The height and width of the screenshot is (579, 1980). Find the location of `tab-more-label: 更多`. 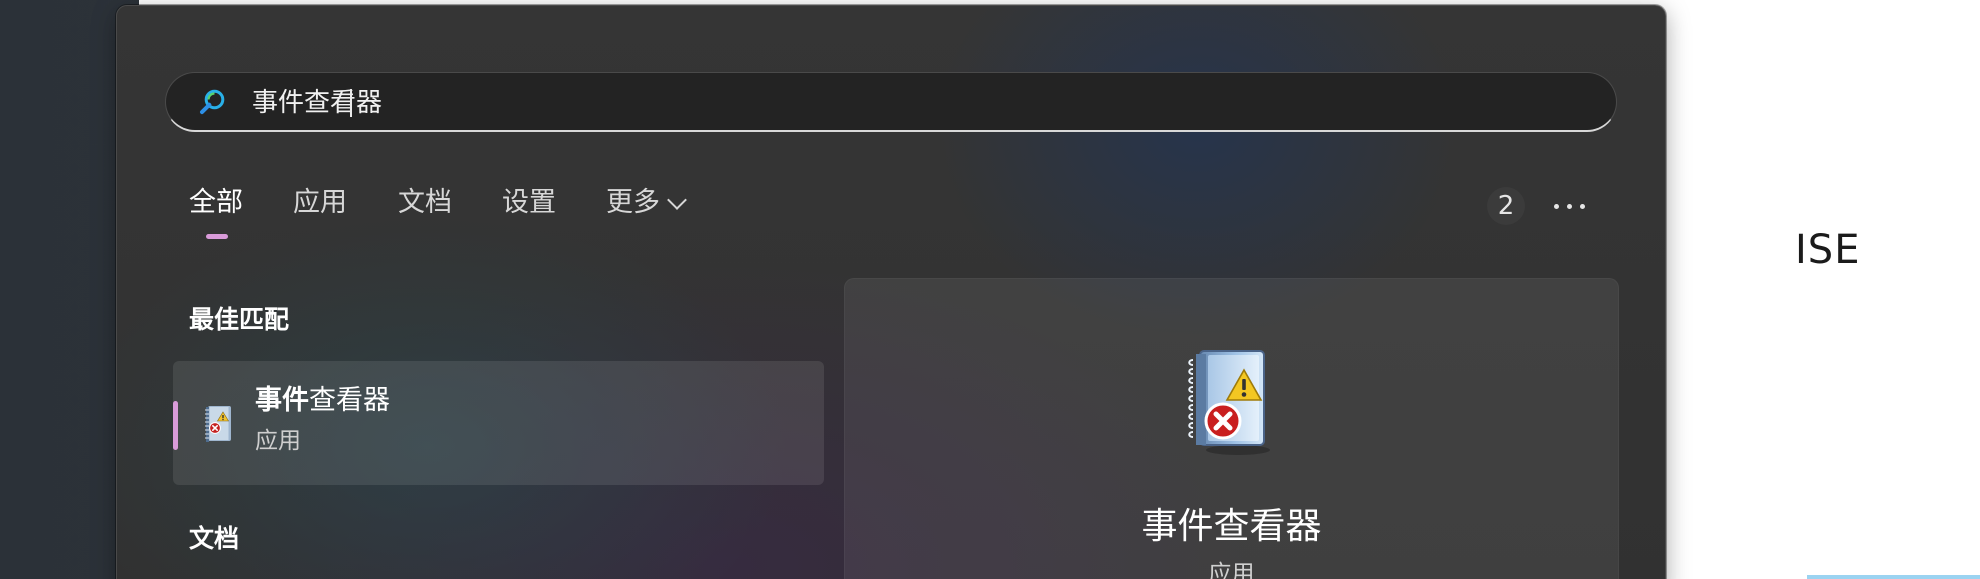

tab-more-label: 更多 is located at coordinates (633, 202).